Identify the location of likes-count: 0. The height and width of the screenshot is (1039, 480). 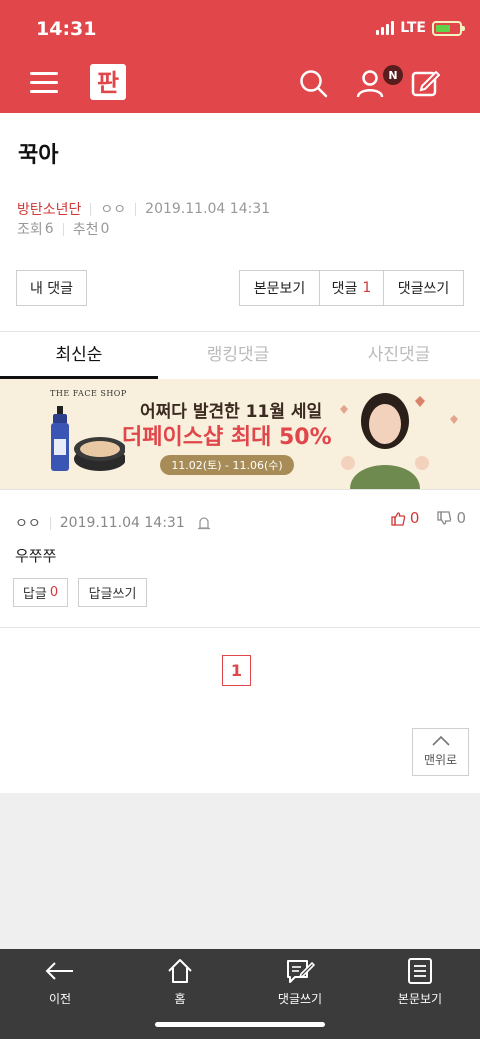
(414, 518).